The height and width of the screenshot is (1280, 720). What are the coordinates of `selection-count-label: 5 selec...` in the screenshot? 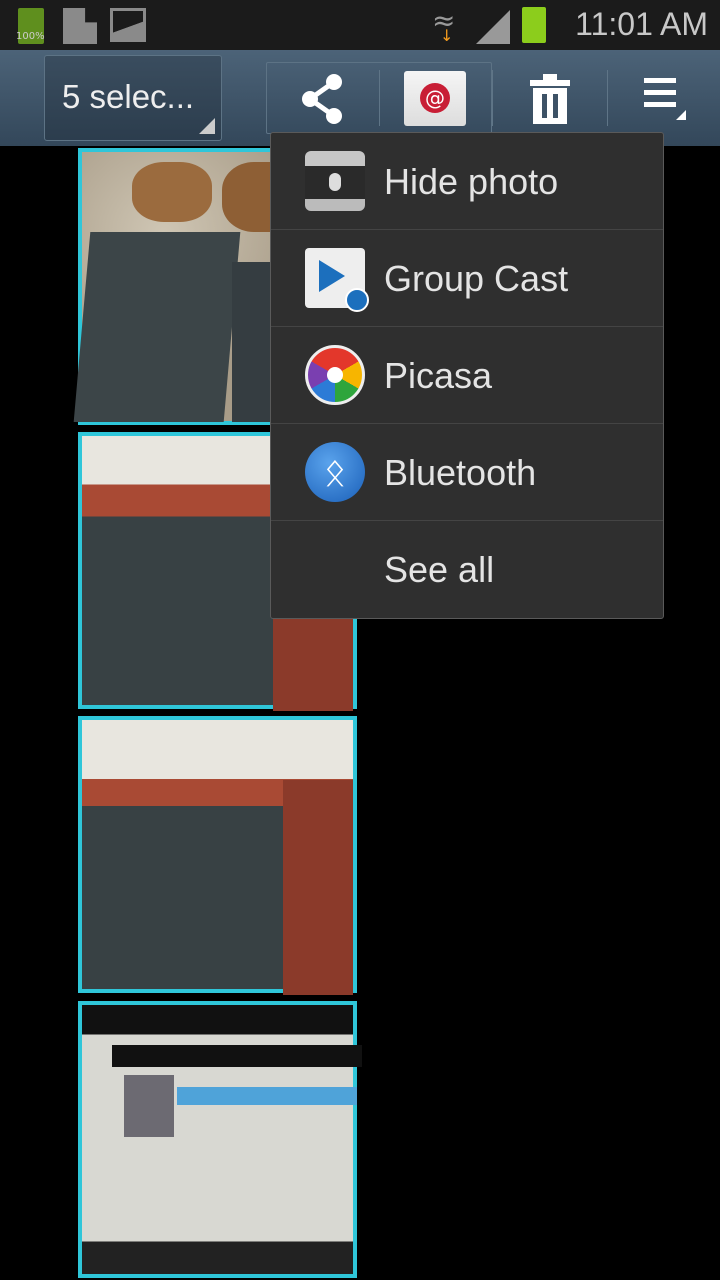 It's located at (128, 96).